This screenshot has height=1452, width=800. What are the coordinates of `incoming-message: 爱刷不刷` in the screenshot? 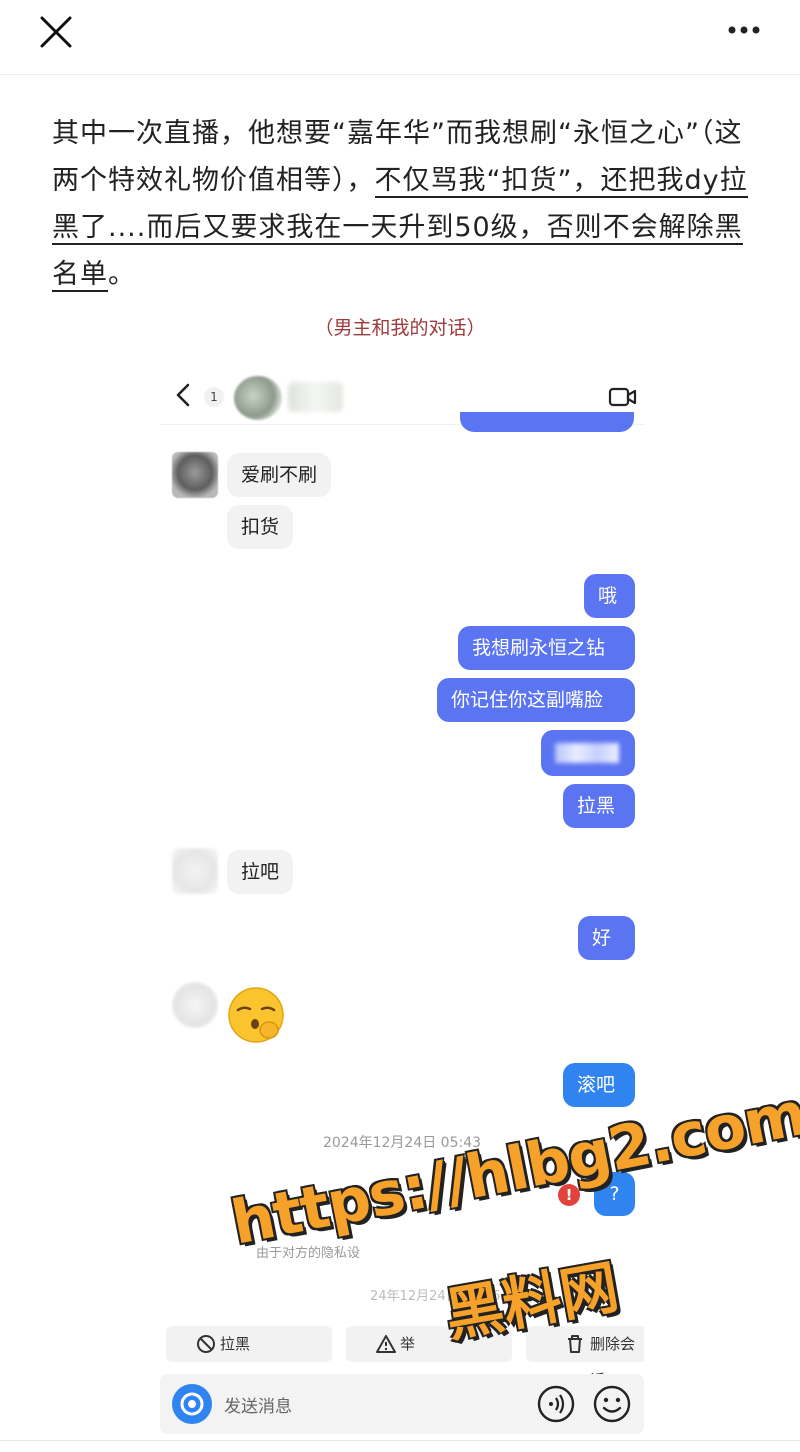 It's located at (279, 475).